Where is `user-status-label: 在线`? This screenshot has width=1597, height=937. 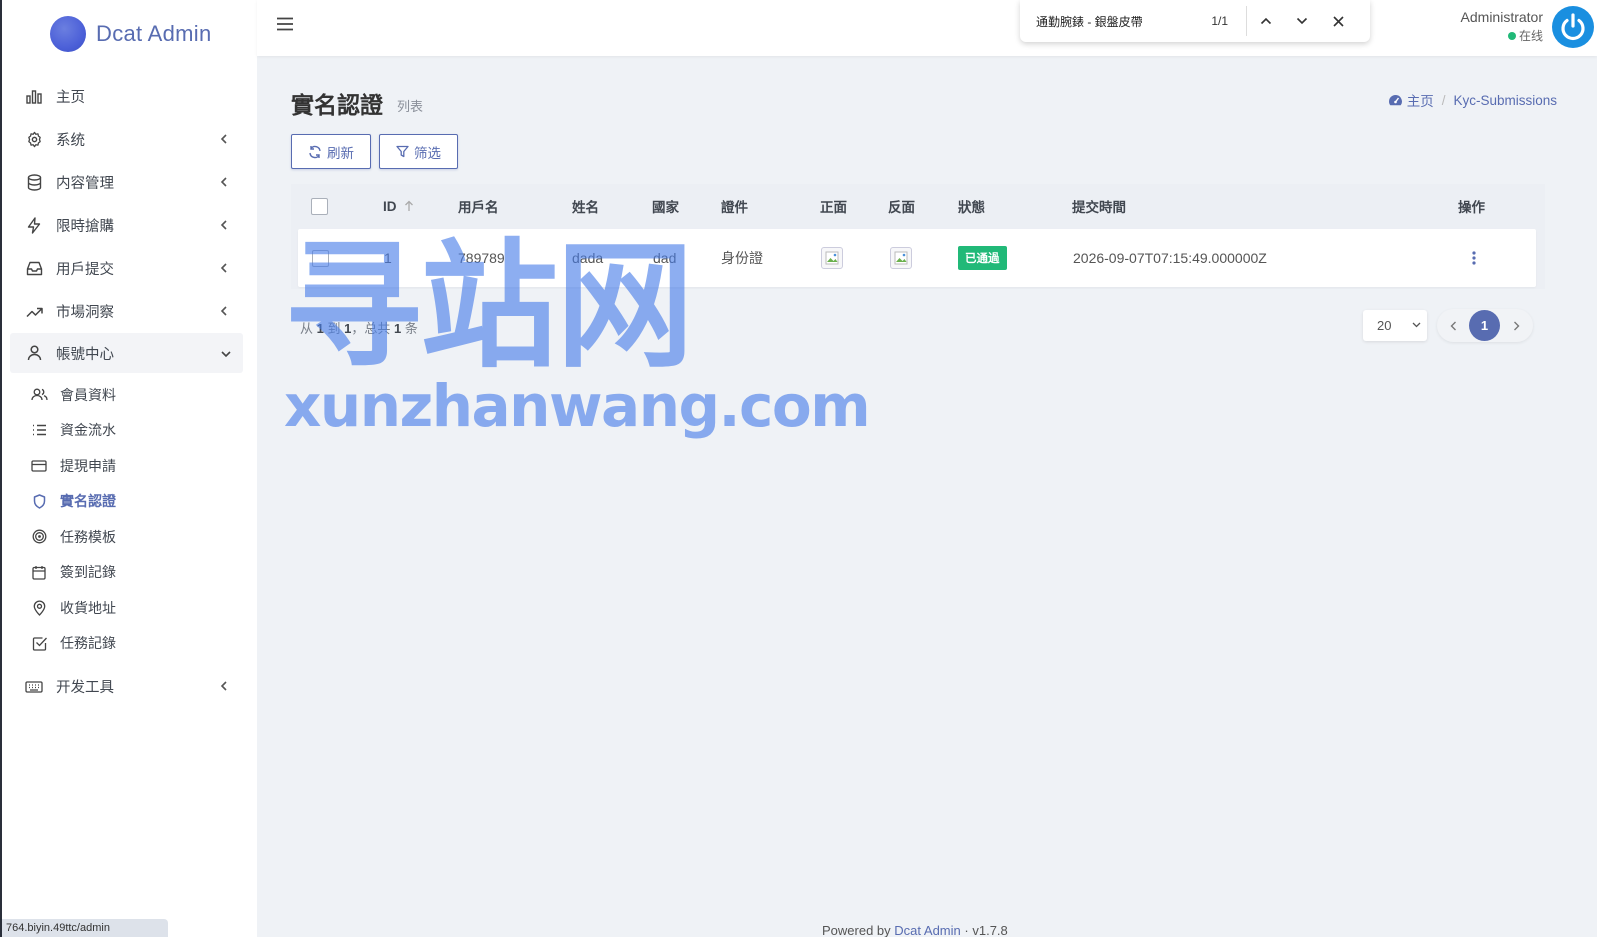
user-status-label: 在线 is located at coordinates (1530, 36).